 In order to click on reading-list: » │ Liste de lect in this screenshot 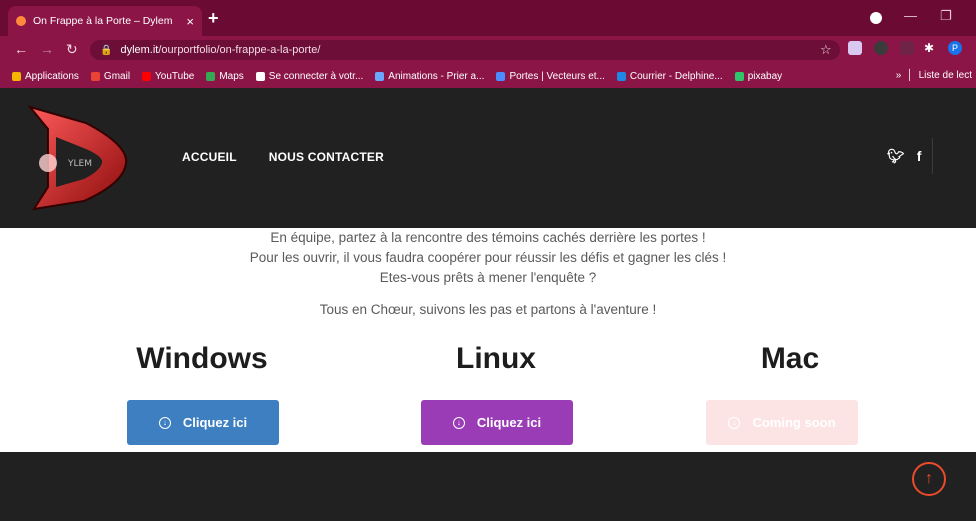, I will do `click(934, 75)`.